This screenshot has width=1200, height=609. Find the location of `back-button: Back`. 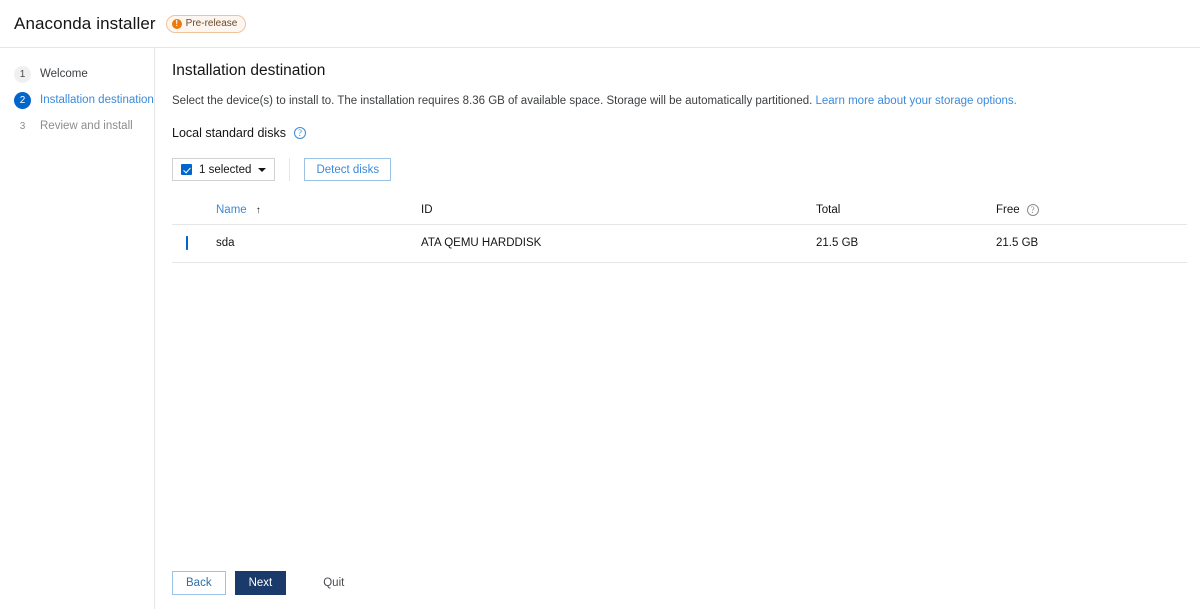

back-button: Back is located at coordinates (199, 583).